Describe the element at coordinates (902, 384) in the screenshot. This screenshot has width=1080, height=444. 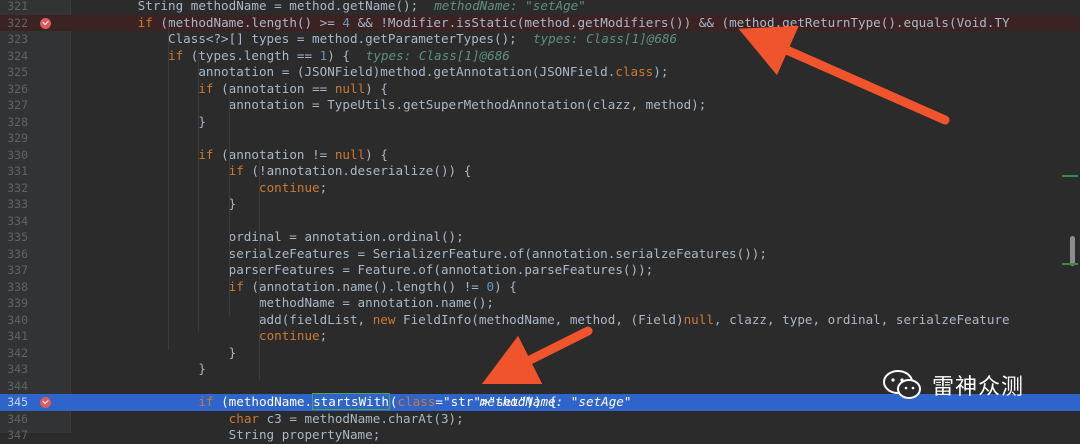
I see `wechat-icon` at that location.